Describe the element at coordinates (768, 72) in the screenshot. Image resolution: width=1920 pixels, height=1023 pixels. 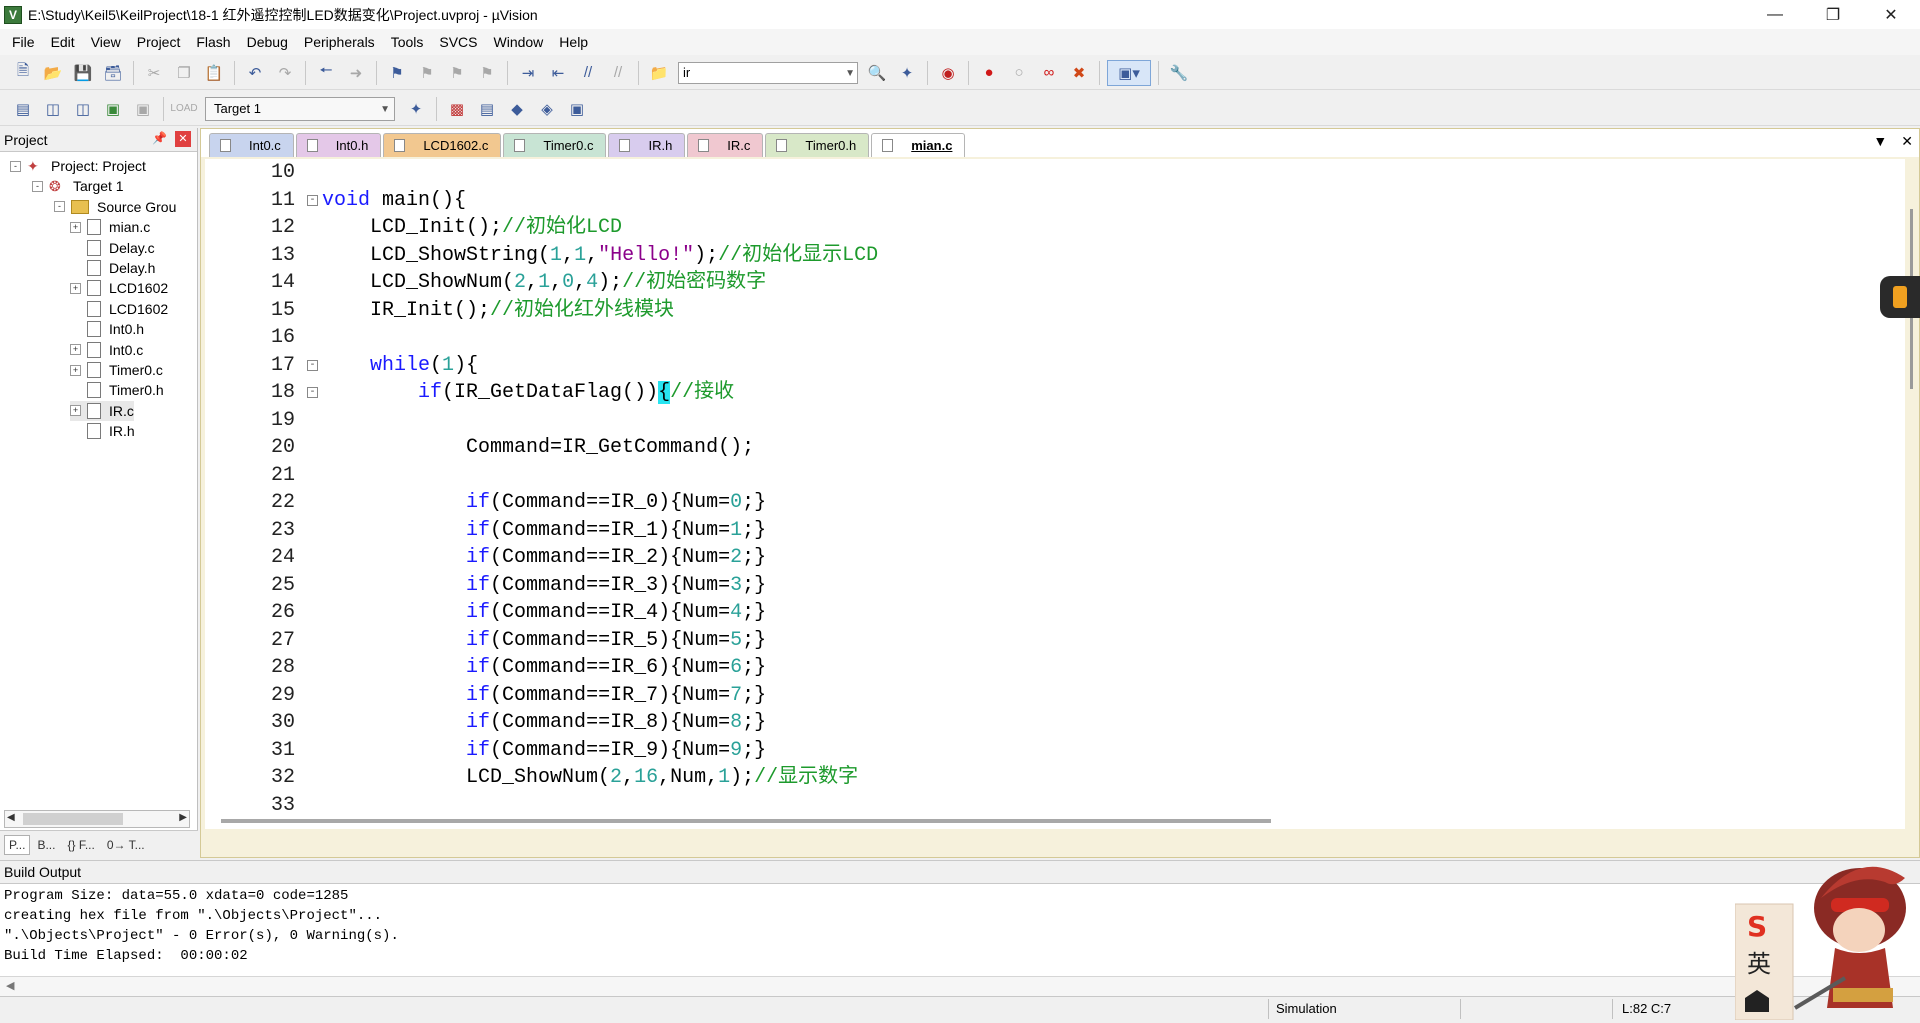
I see `find-combo: ir ▼` at that location.